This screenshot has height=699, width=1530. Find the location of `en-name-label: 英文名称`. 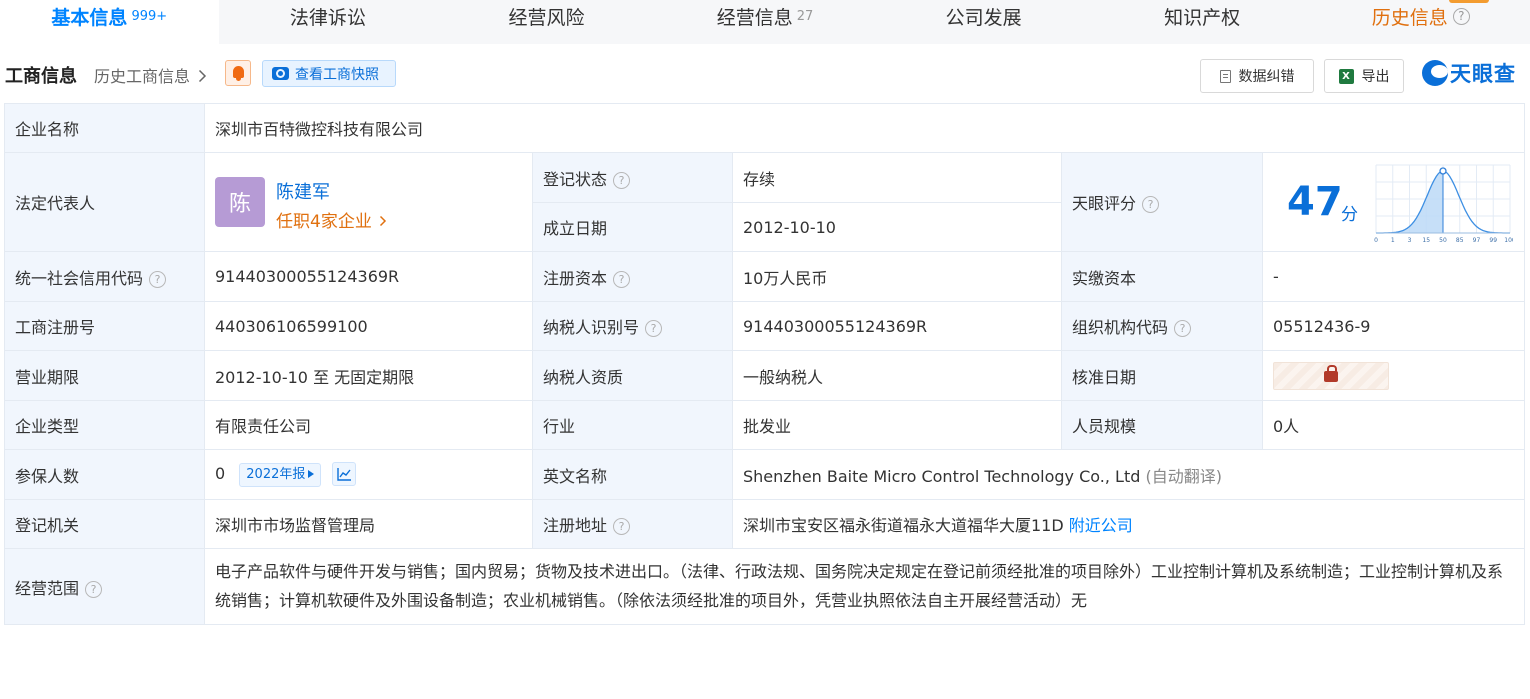

en-name-label: 英文名称 is located at coordinates (632, 474).